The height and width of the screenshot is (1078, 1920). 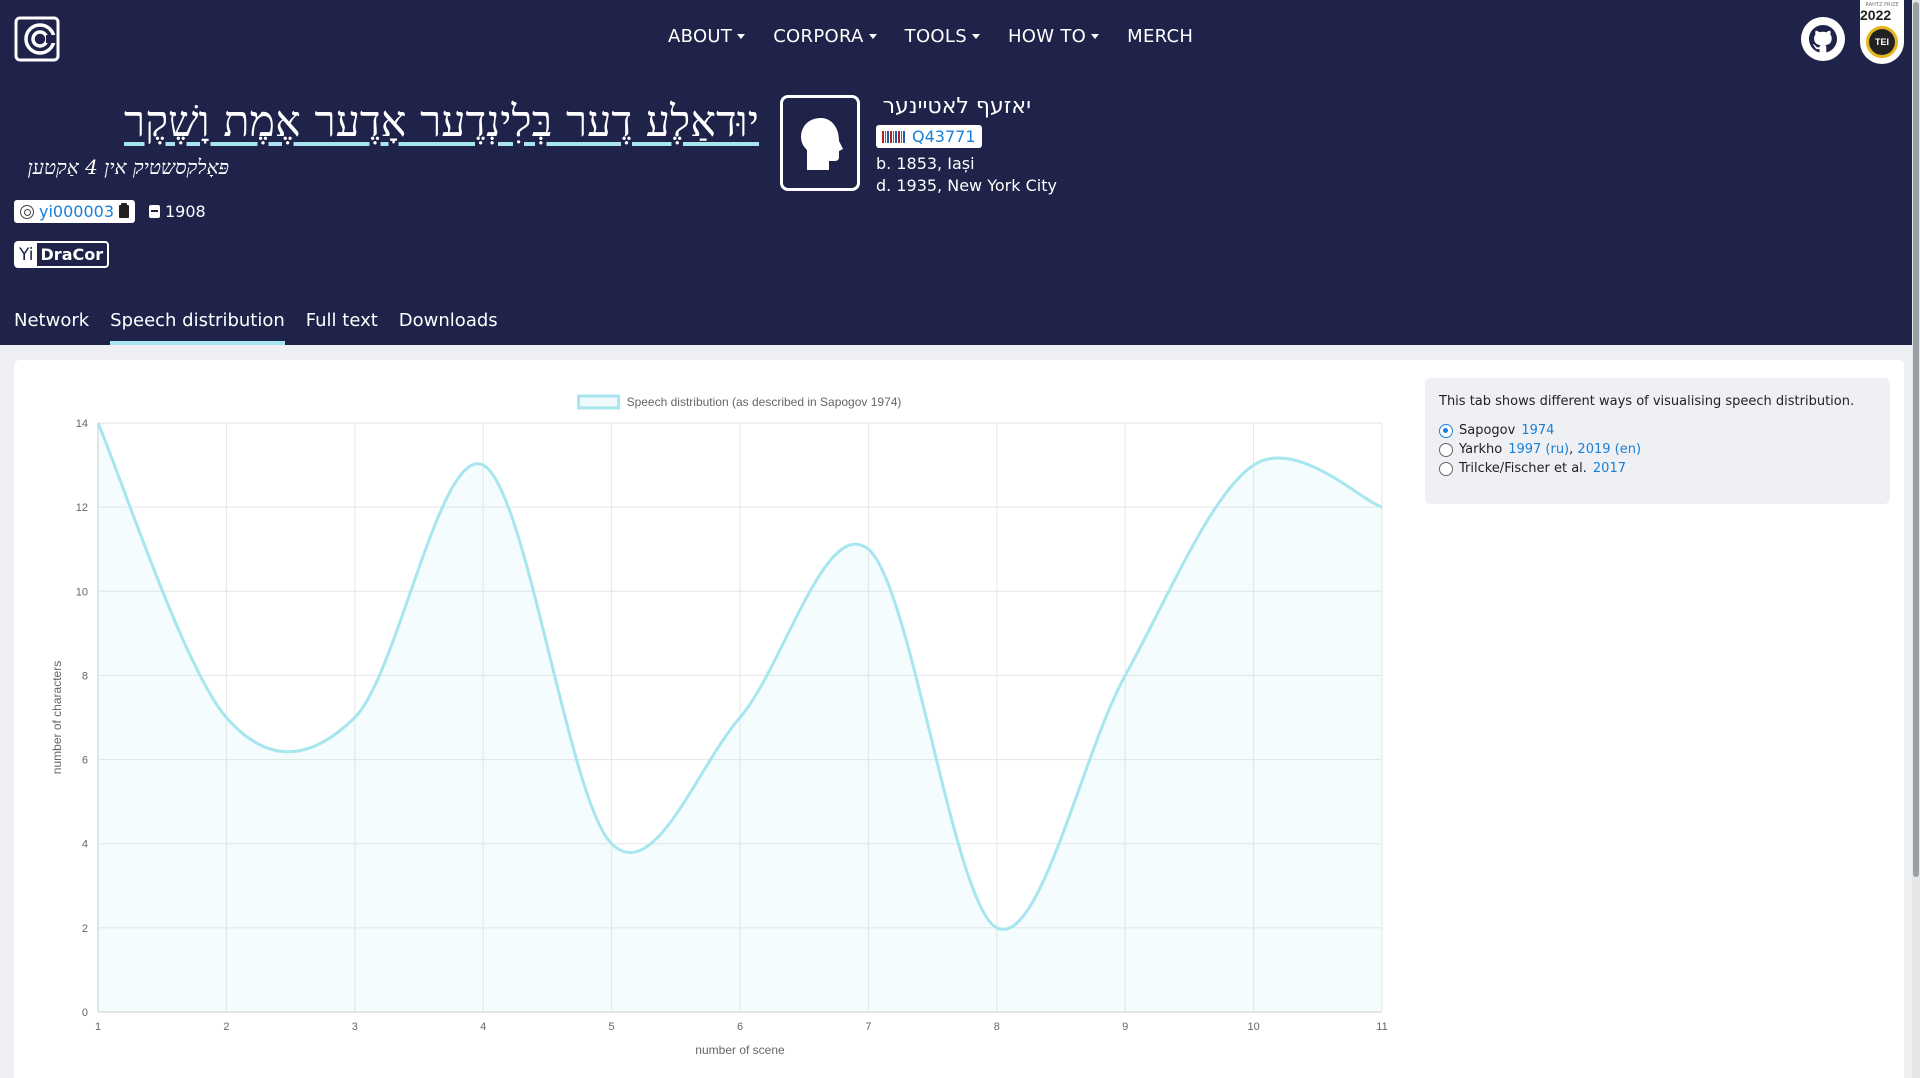 What do you see at coordinates (1823, 39) in the screenshot?
I see `github-icon` at bounding box center [1823, 39].